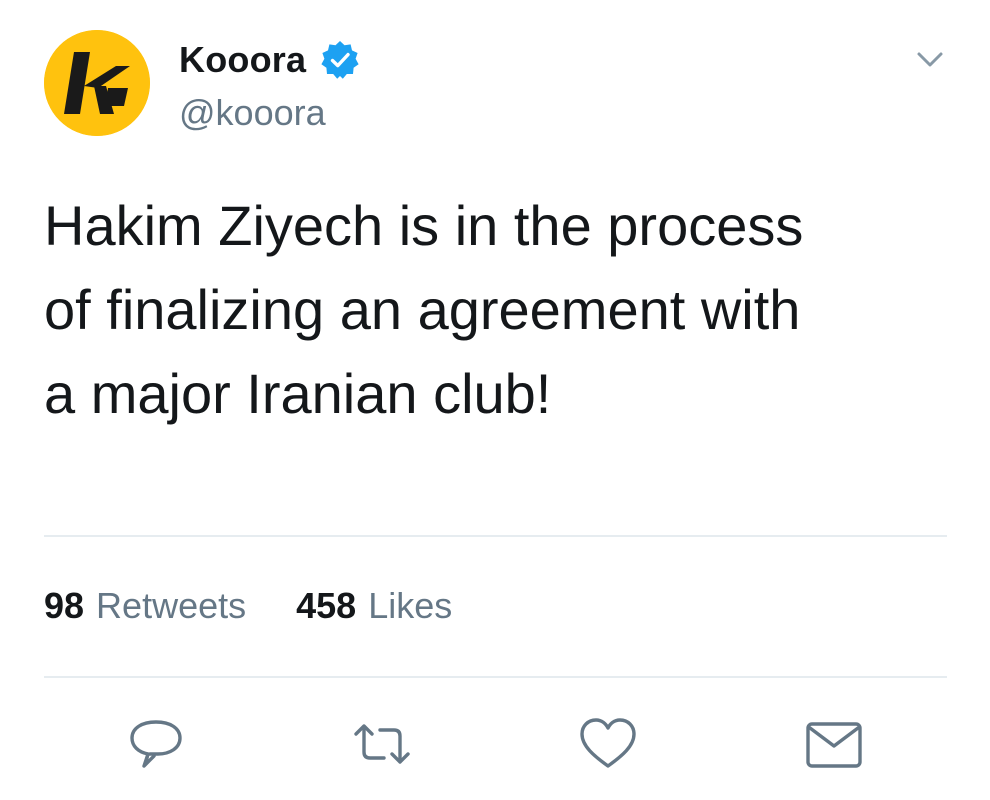 This screenshot has height=800, width=990. What do you see at coordinates (495, 747) in the screenshot?
I see `action-bar` at bounding box center [495, 747].